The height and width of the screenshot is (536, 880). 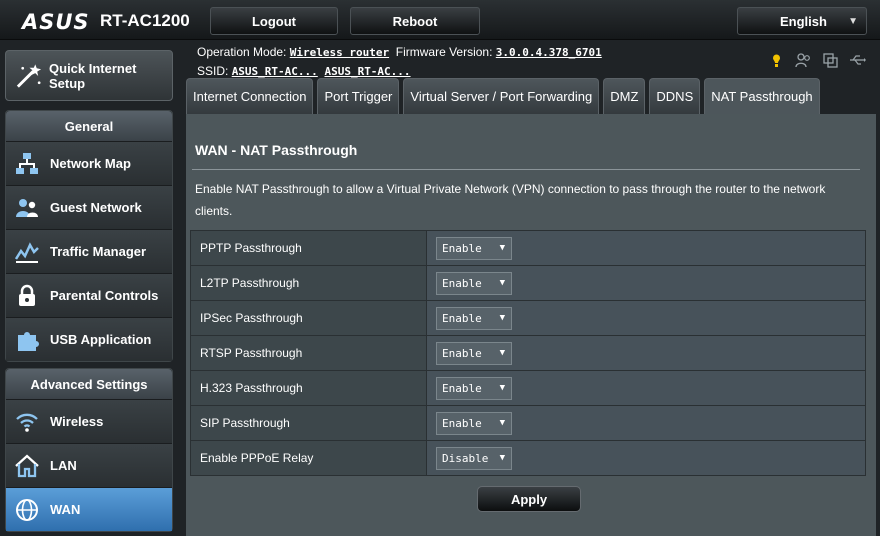 What do you see at coordinates (817, 60) in the screenshot?
I see `status-icons` at bounding box center [817, 60].